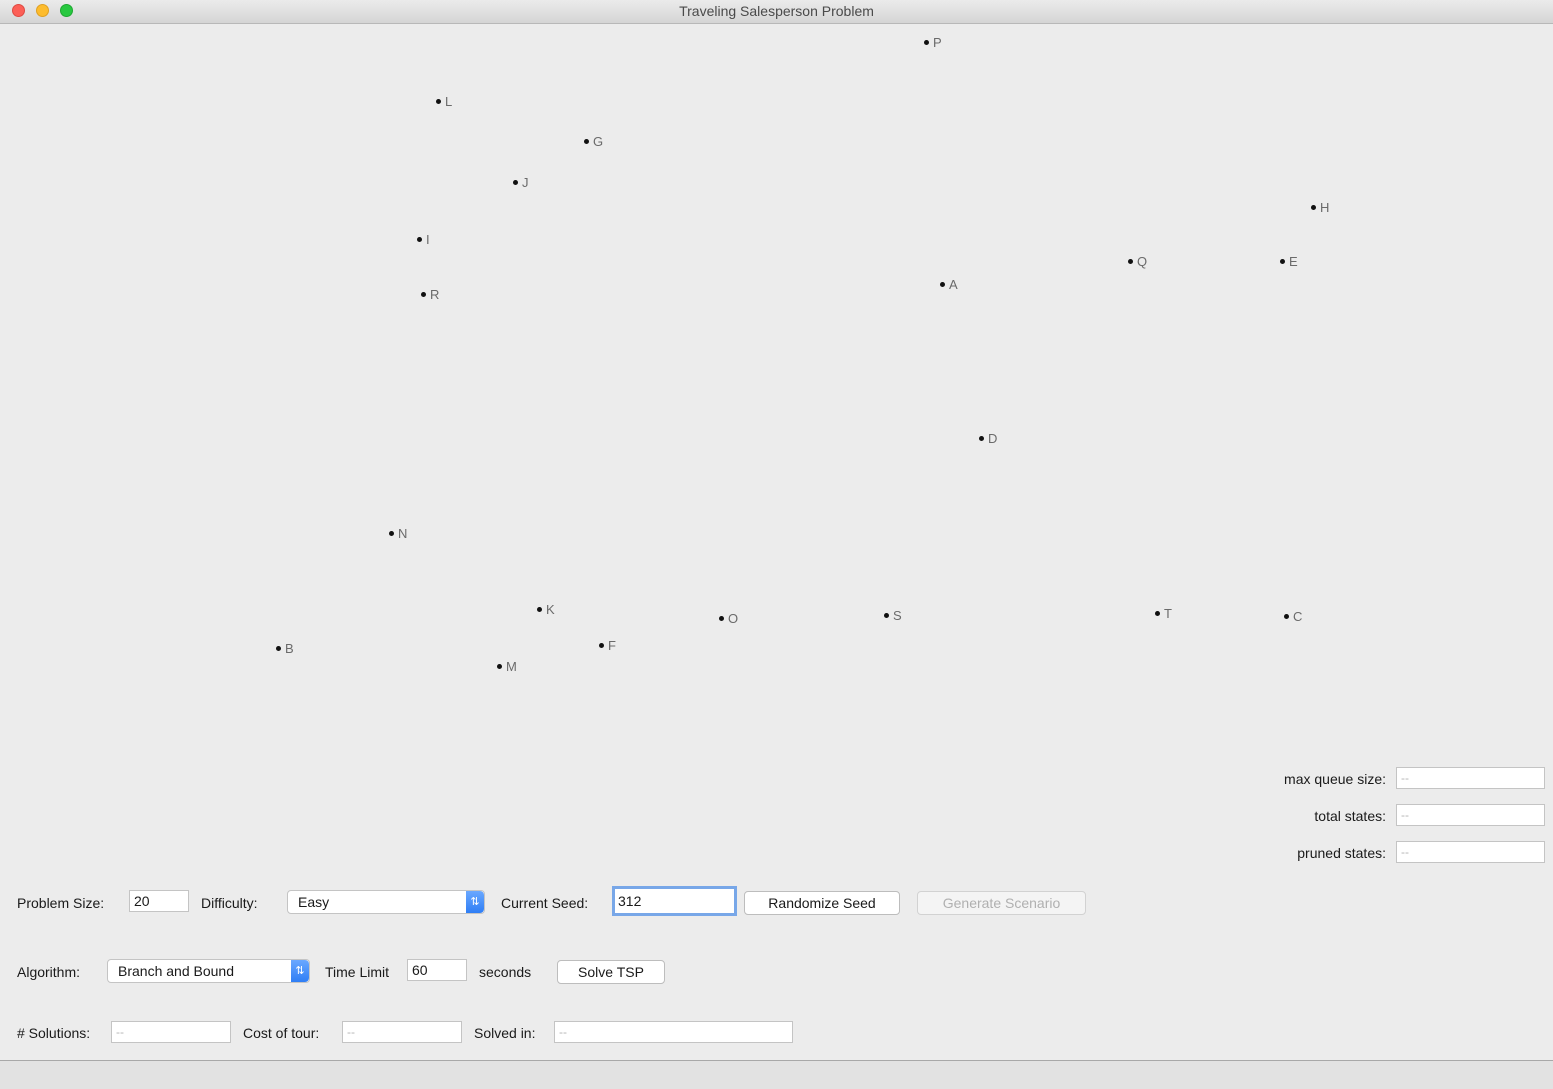  I want to click on city-point: T, so click(1163, 613).